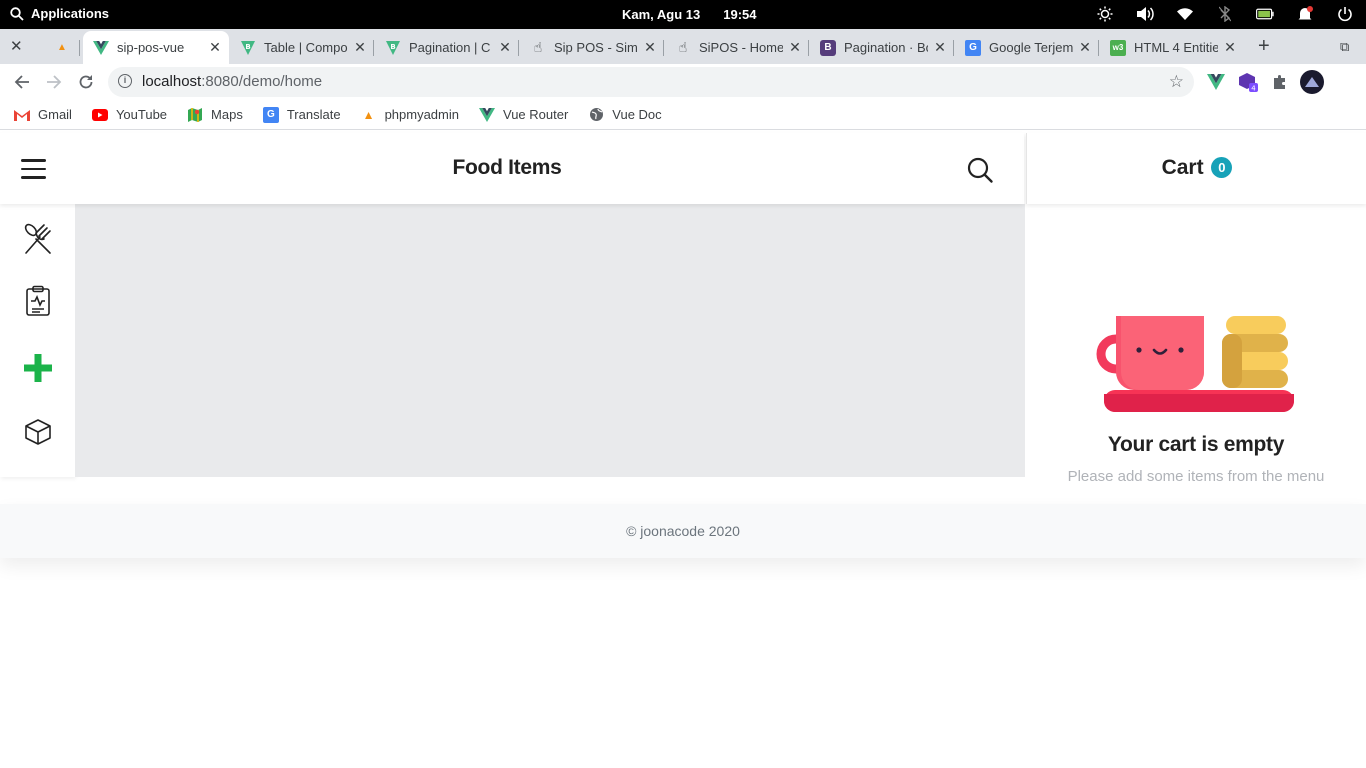  Describe the element at coordinates (1345, 14) in the screenshot. I see `power-icon` at that location.